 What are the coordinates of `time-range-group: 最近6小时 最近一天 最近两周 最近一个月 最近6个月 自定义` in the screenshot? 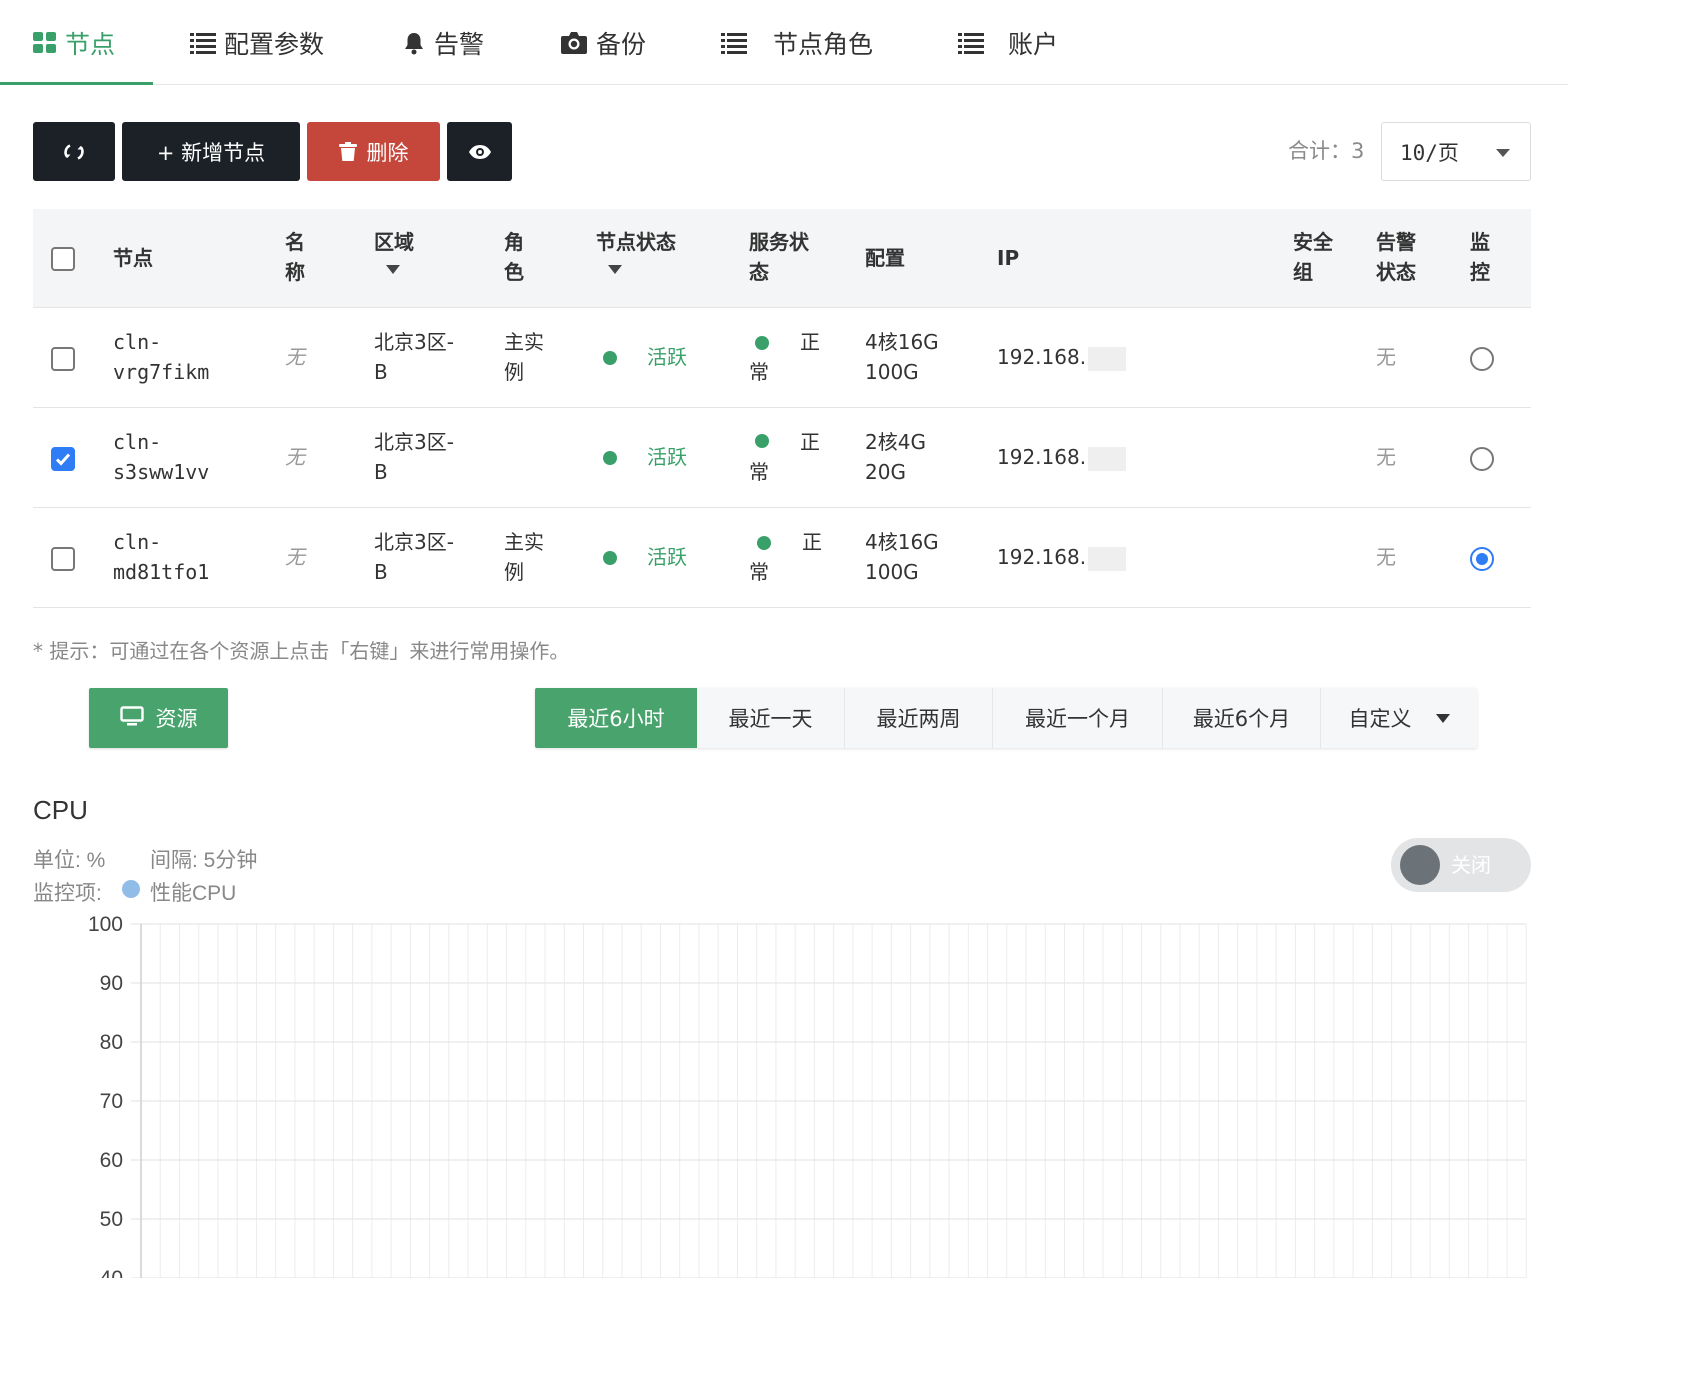 It's located at (1006, 718).